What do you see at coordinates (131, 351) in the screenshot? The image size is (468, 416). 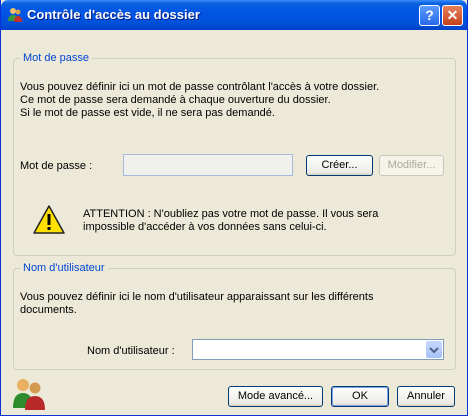 I see `username-label: Nom d'utilisateur :` at bounding box center [131, 351].